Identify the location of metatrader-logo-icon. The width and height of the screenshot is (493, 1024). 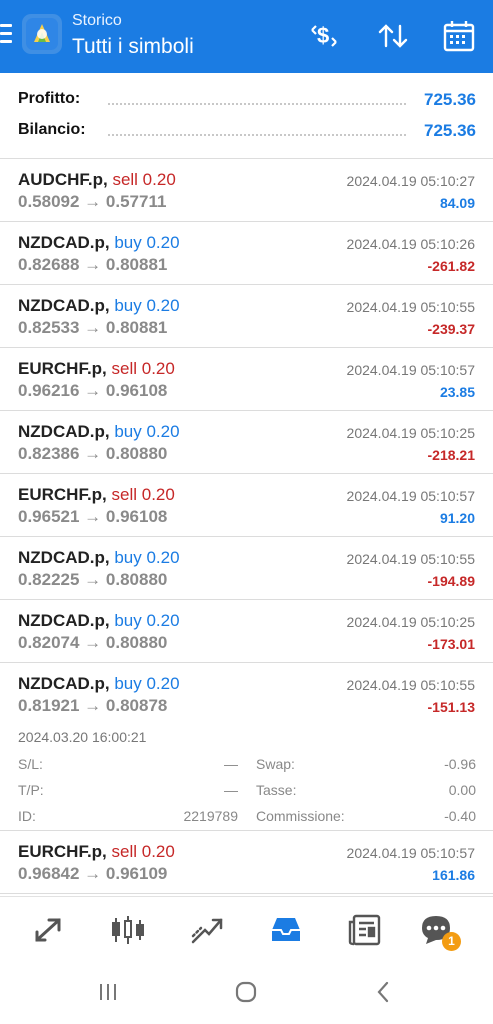
(42, 34).